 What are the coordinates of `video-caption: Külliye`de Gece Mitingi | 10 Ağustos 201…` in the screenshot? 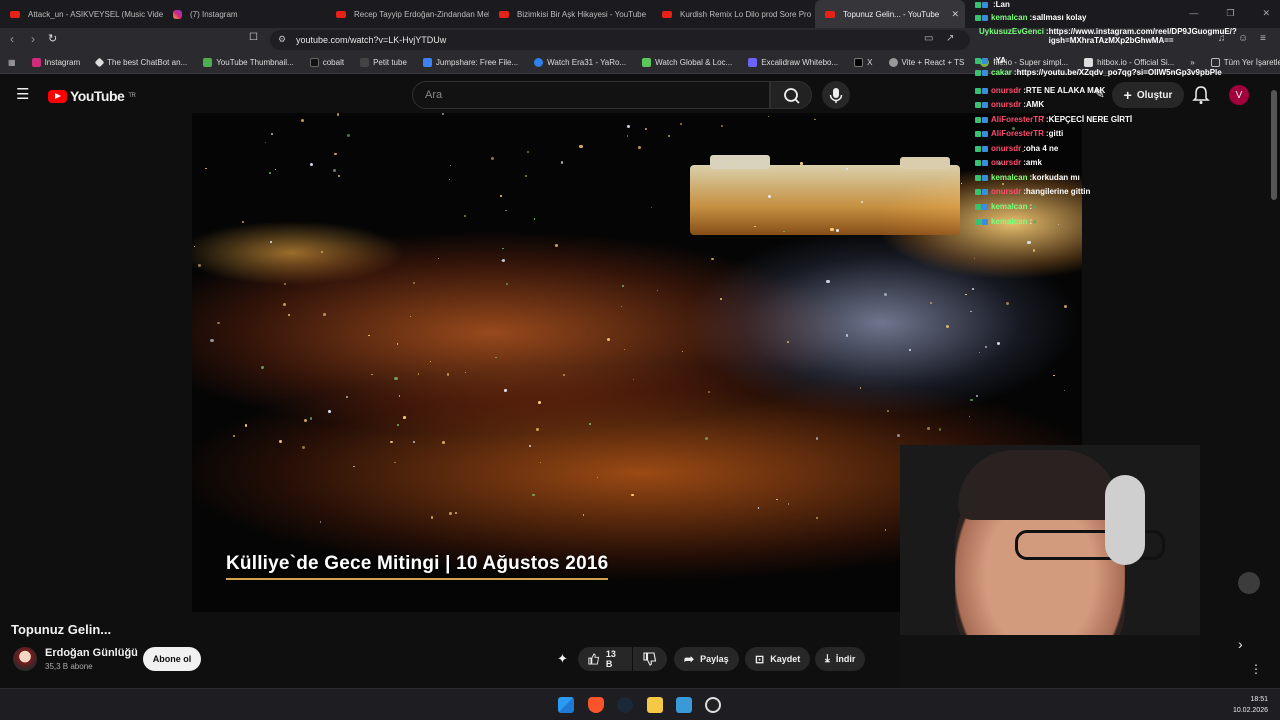 It's located at (417, 566).